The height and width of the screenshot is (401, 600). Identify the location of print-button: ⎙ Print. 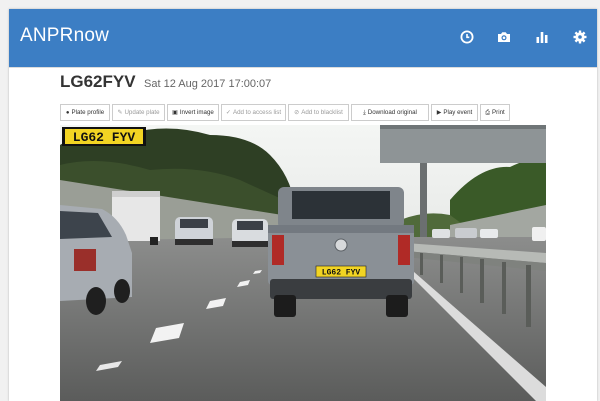
(495, 112).